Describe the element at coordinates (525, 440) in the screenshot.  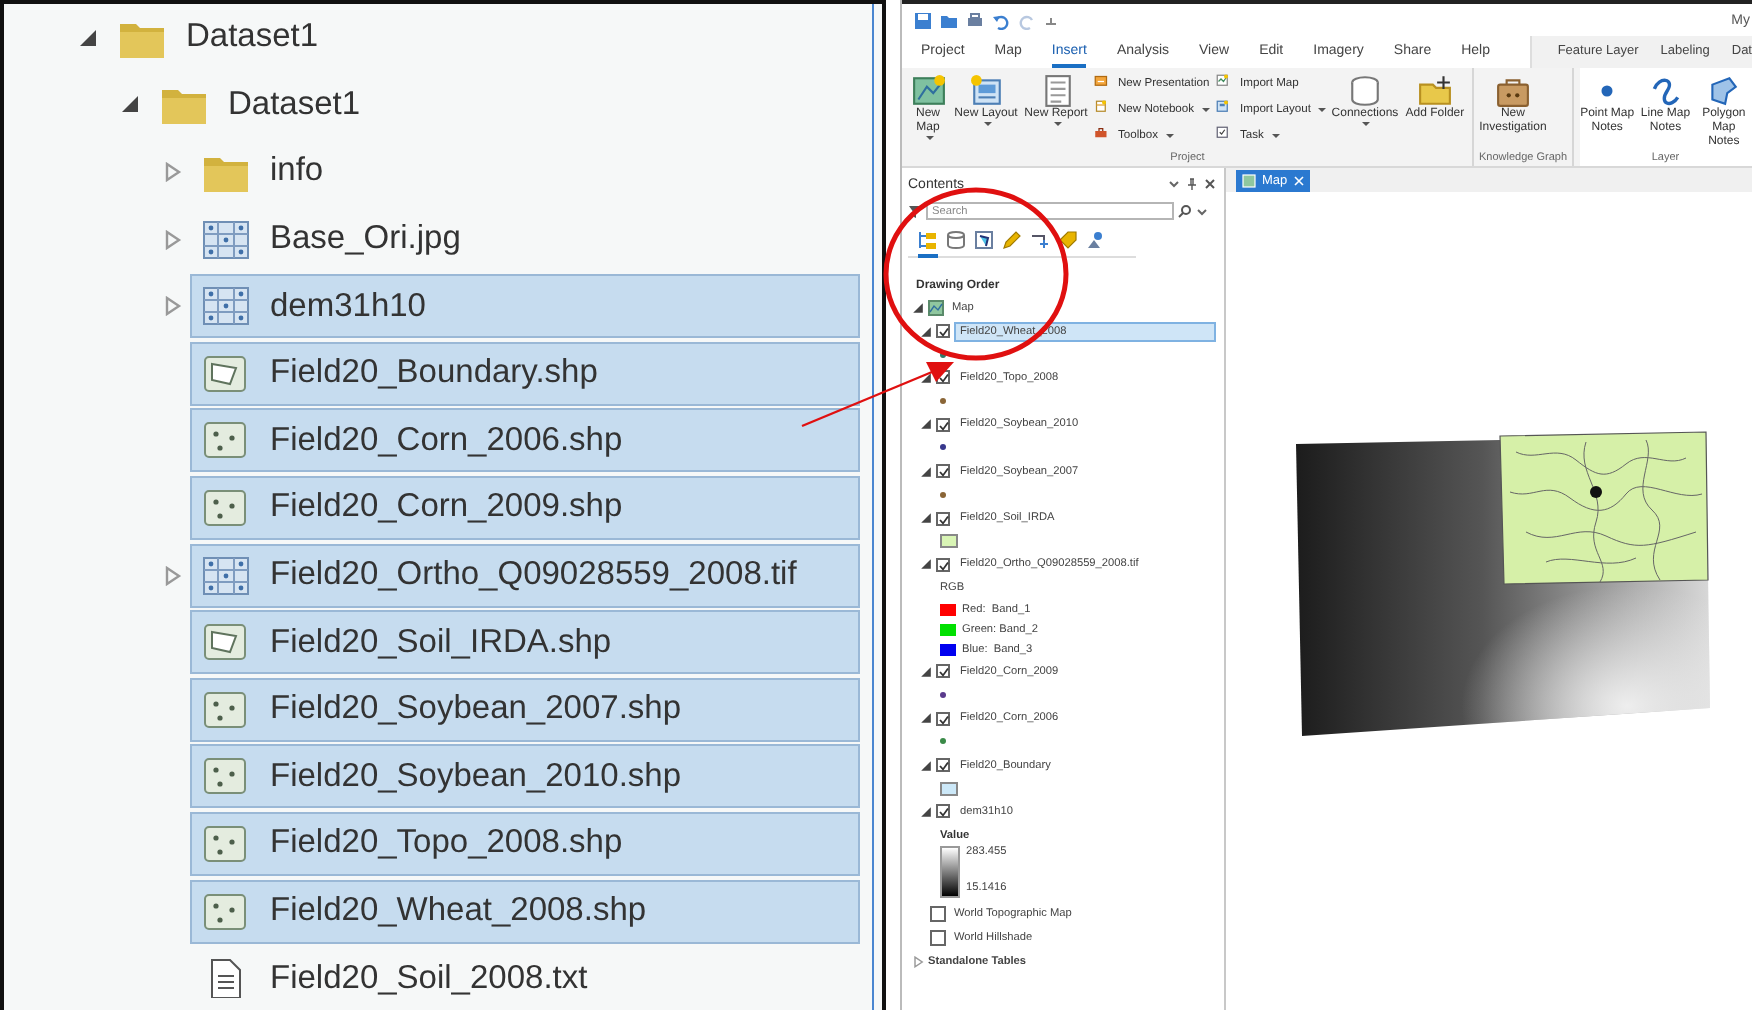
I see `catalog-item: Field20_Corn_2006.shp` at that location.